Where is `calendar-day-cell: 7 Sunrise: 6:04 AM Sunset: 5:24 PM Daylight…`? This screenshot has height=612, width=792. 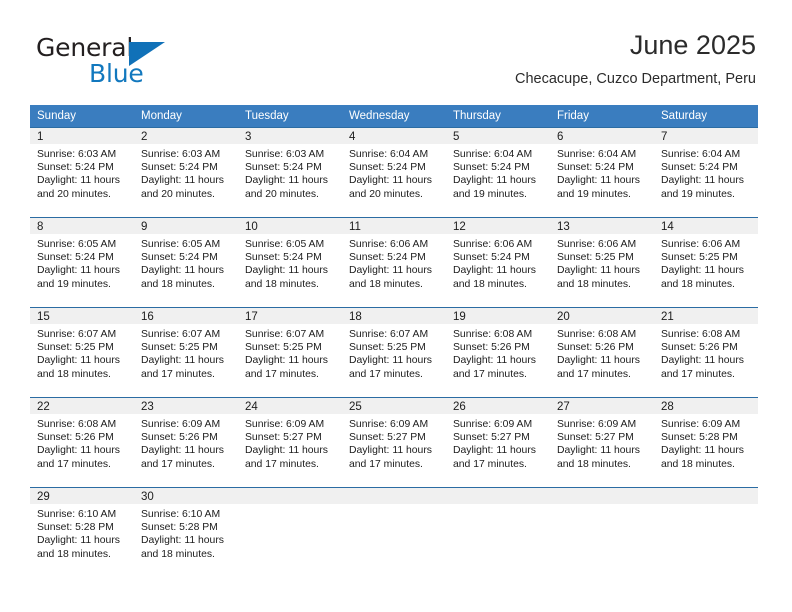 calendar-day-cell: 7 Sunrise: 6:04 AM Sunset: 5:24 PM Daylight… is located at coordinates (706, 172).